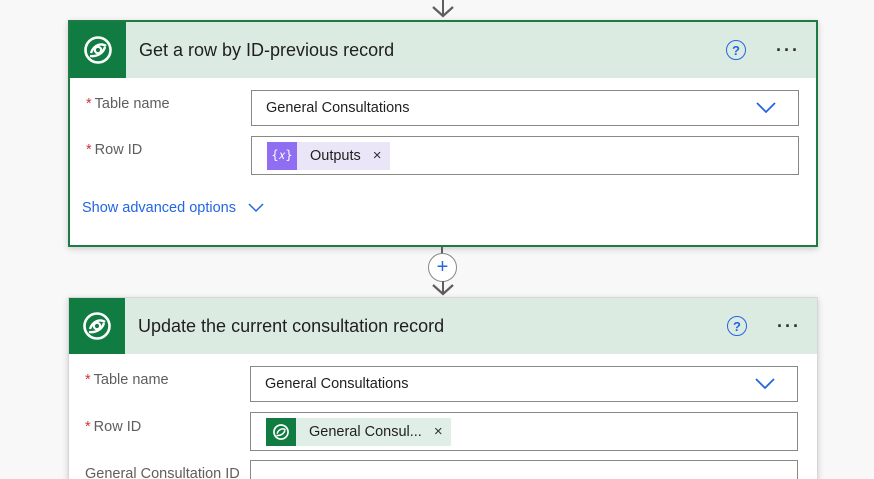 The width and height of the screenshot is (874, 479). Describe the element at coordinates (282, 155) in the screenshot. I see `expression-icon: {𝑥}` at that location.